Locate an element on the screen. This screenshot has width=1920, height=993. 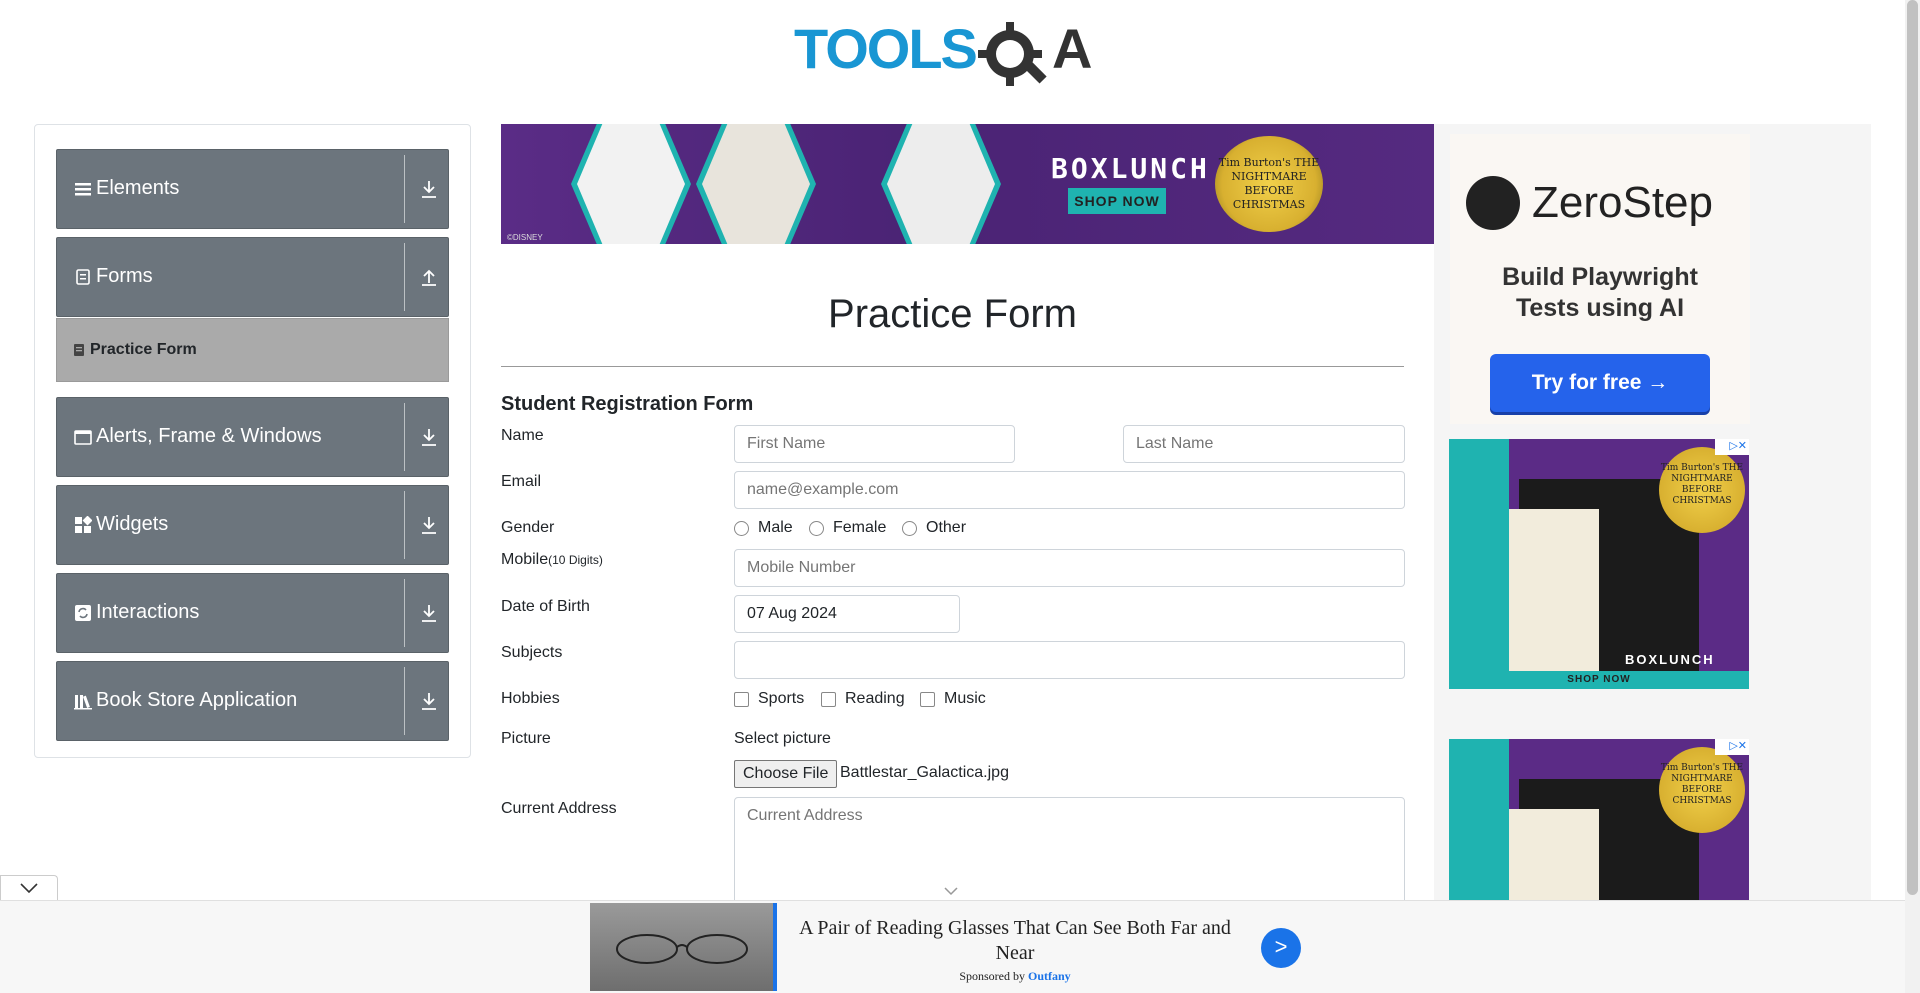
scrollbar is located at coordinates (1912, 496).